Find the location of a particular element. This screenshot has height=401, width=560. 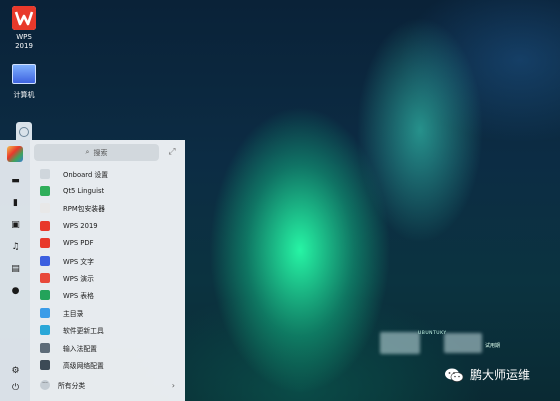

menu-item-label: Qt5 Linguist is located at coordinates (84, 191).